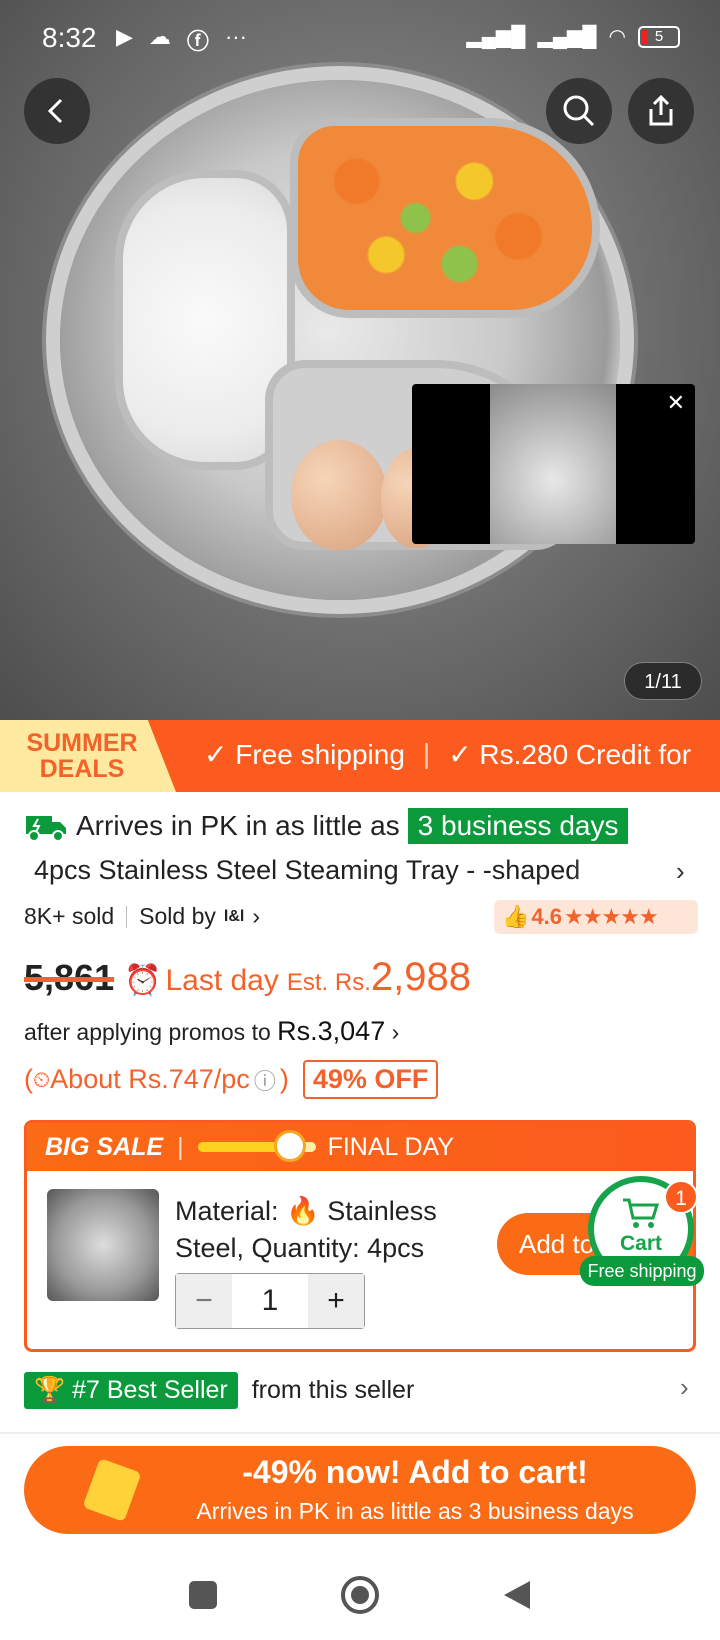  I want to click on promo-price: Rs.3,047, so click(331, 1031).